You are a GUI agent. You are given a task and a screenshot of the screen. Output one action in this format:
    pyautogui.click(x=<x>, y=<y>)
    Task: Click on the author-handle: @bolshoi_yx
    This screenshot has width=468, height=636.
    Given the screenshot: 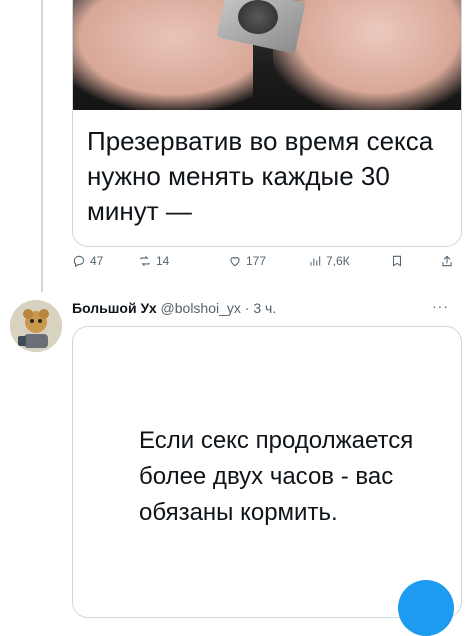 What is the action you would take?
    pyautogui.click(x=201, y=308)
    